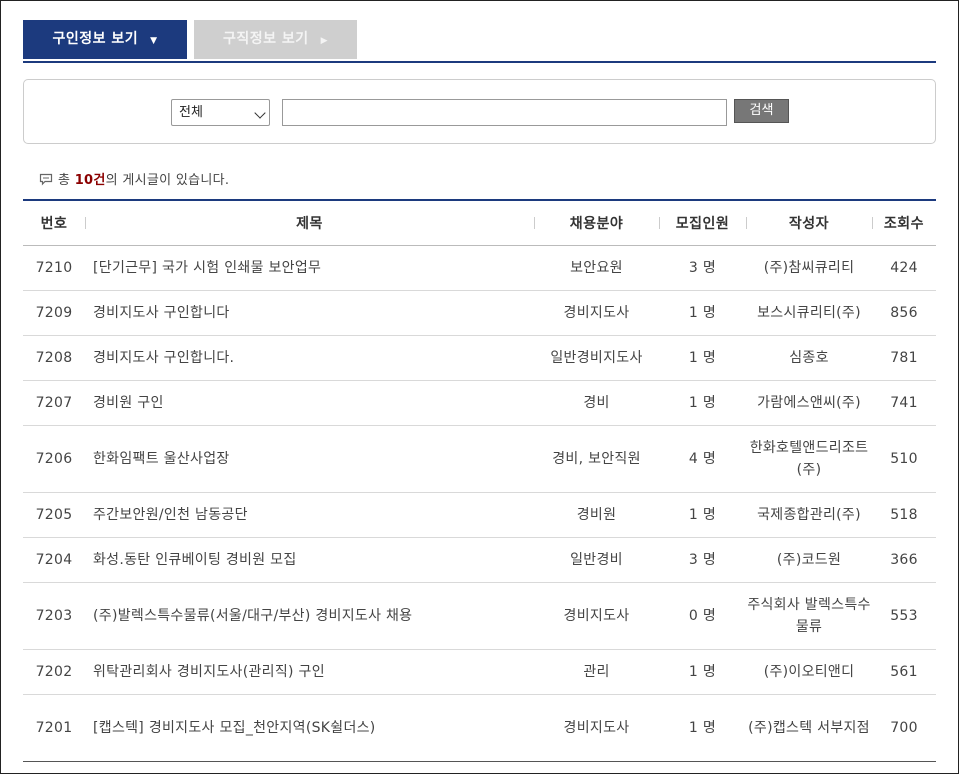  Describe the element at coordinates (596, 268) in the screenshot. I see `row-field: 보안요원` at that location.